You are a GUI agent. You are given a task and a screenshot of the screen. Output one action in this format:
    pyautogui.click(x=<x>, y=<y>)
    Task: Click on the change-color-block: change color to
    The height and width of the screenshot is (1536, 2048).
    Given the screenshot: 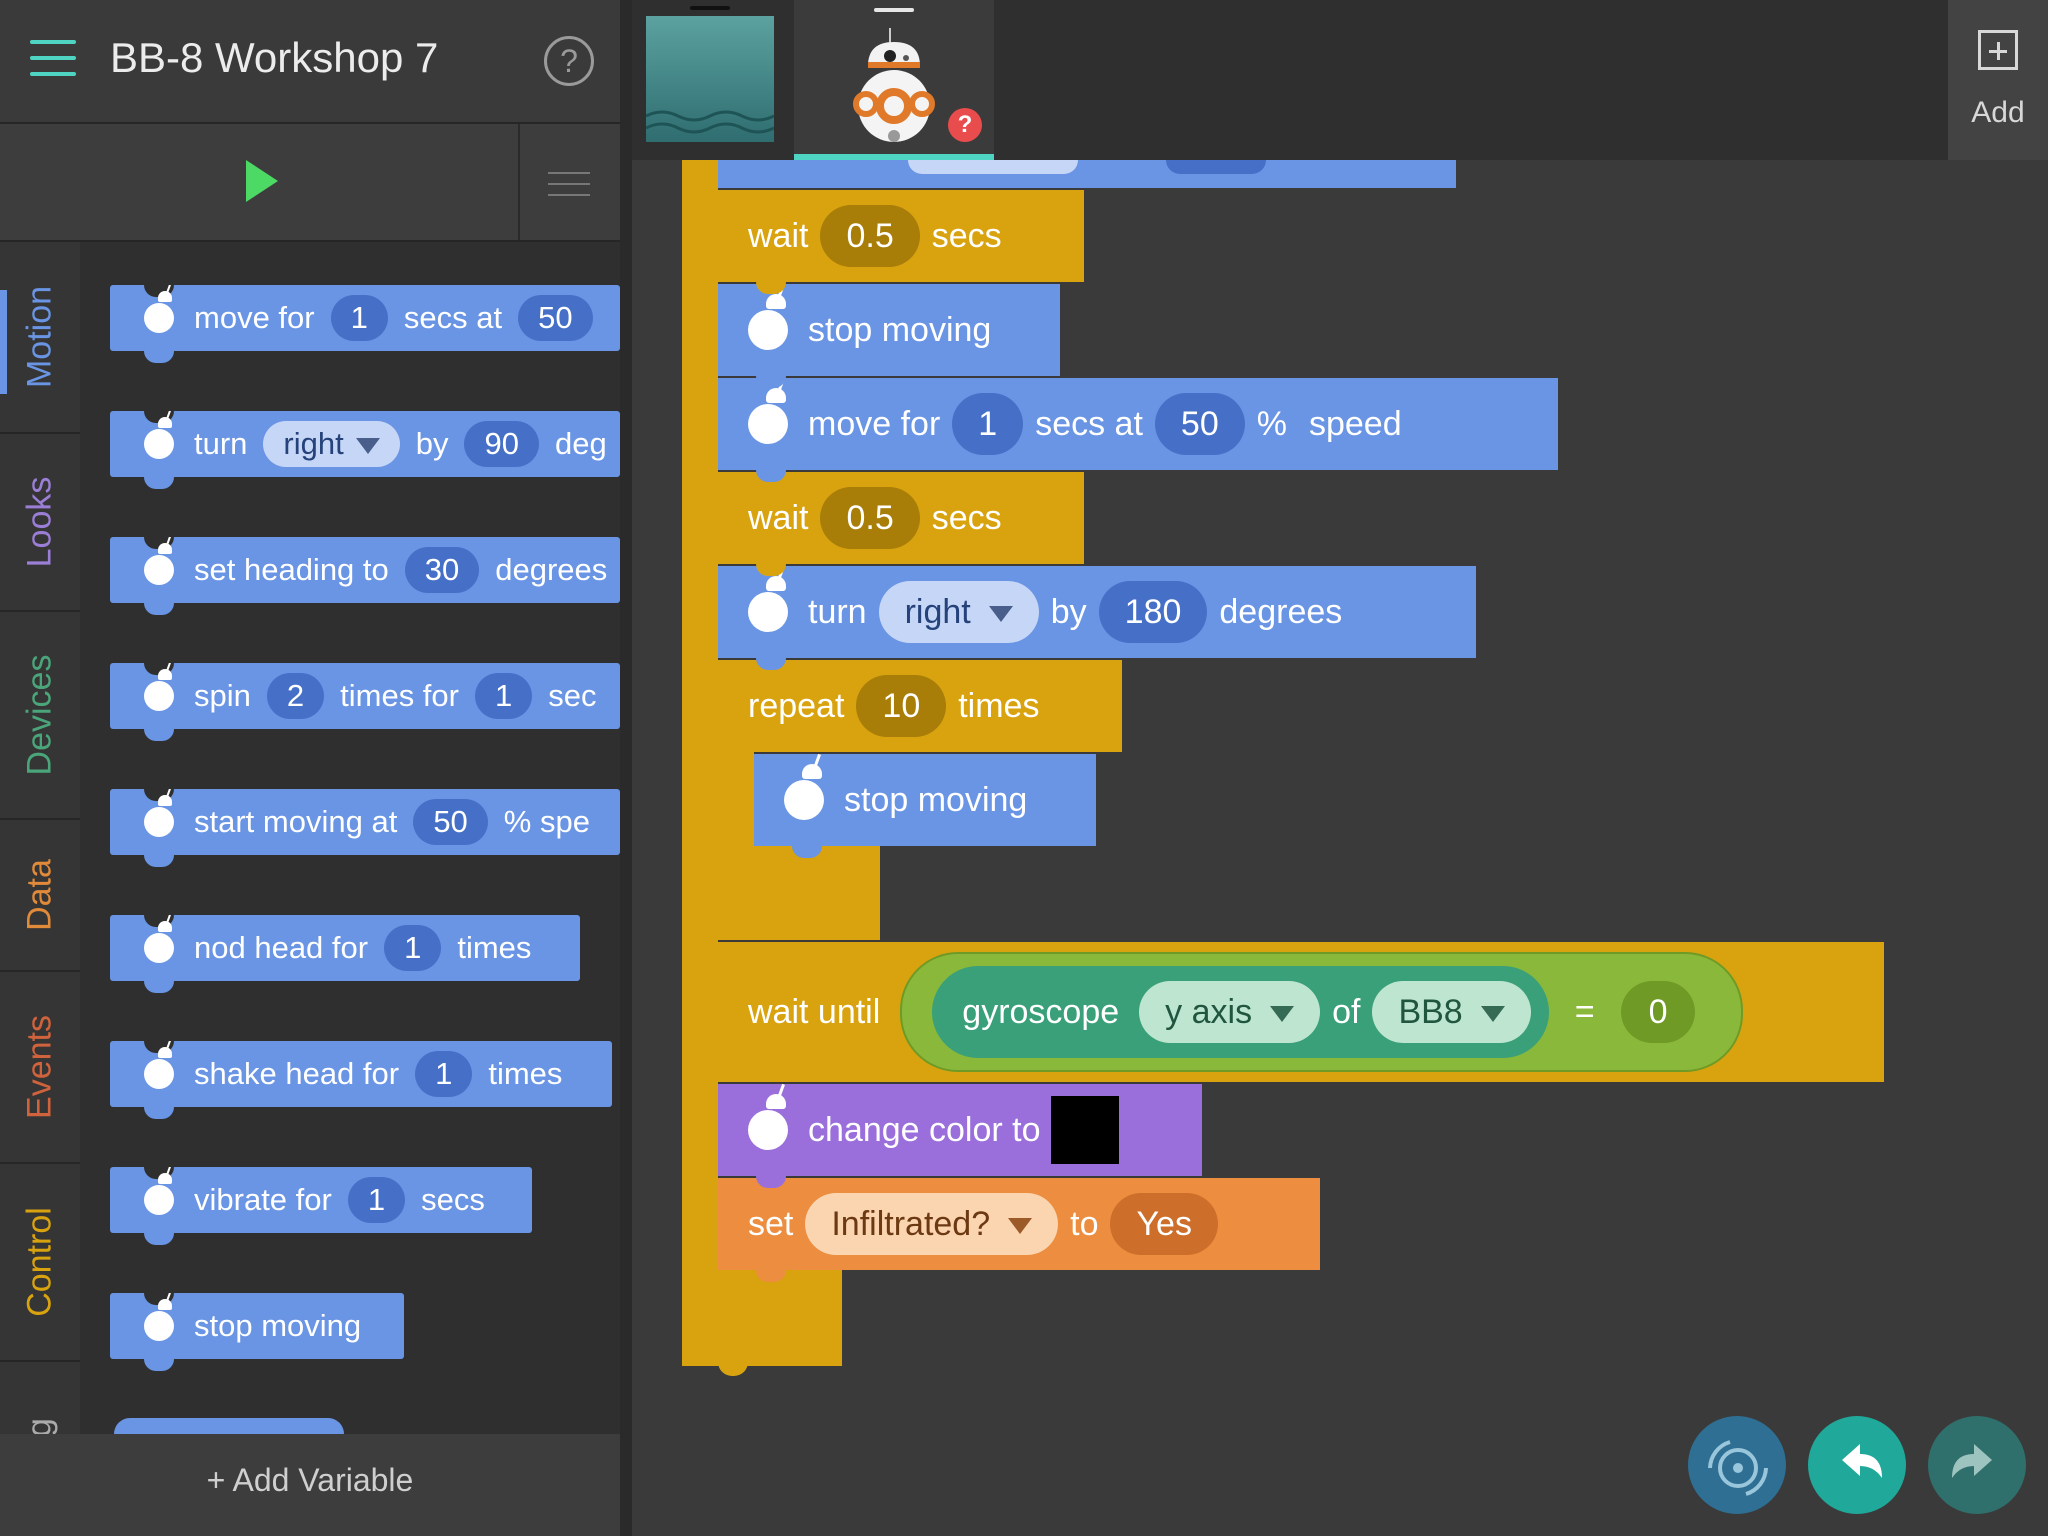 What is the action you would take?
    pyautogui.click(x=960, y=1129)
    